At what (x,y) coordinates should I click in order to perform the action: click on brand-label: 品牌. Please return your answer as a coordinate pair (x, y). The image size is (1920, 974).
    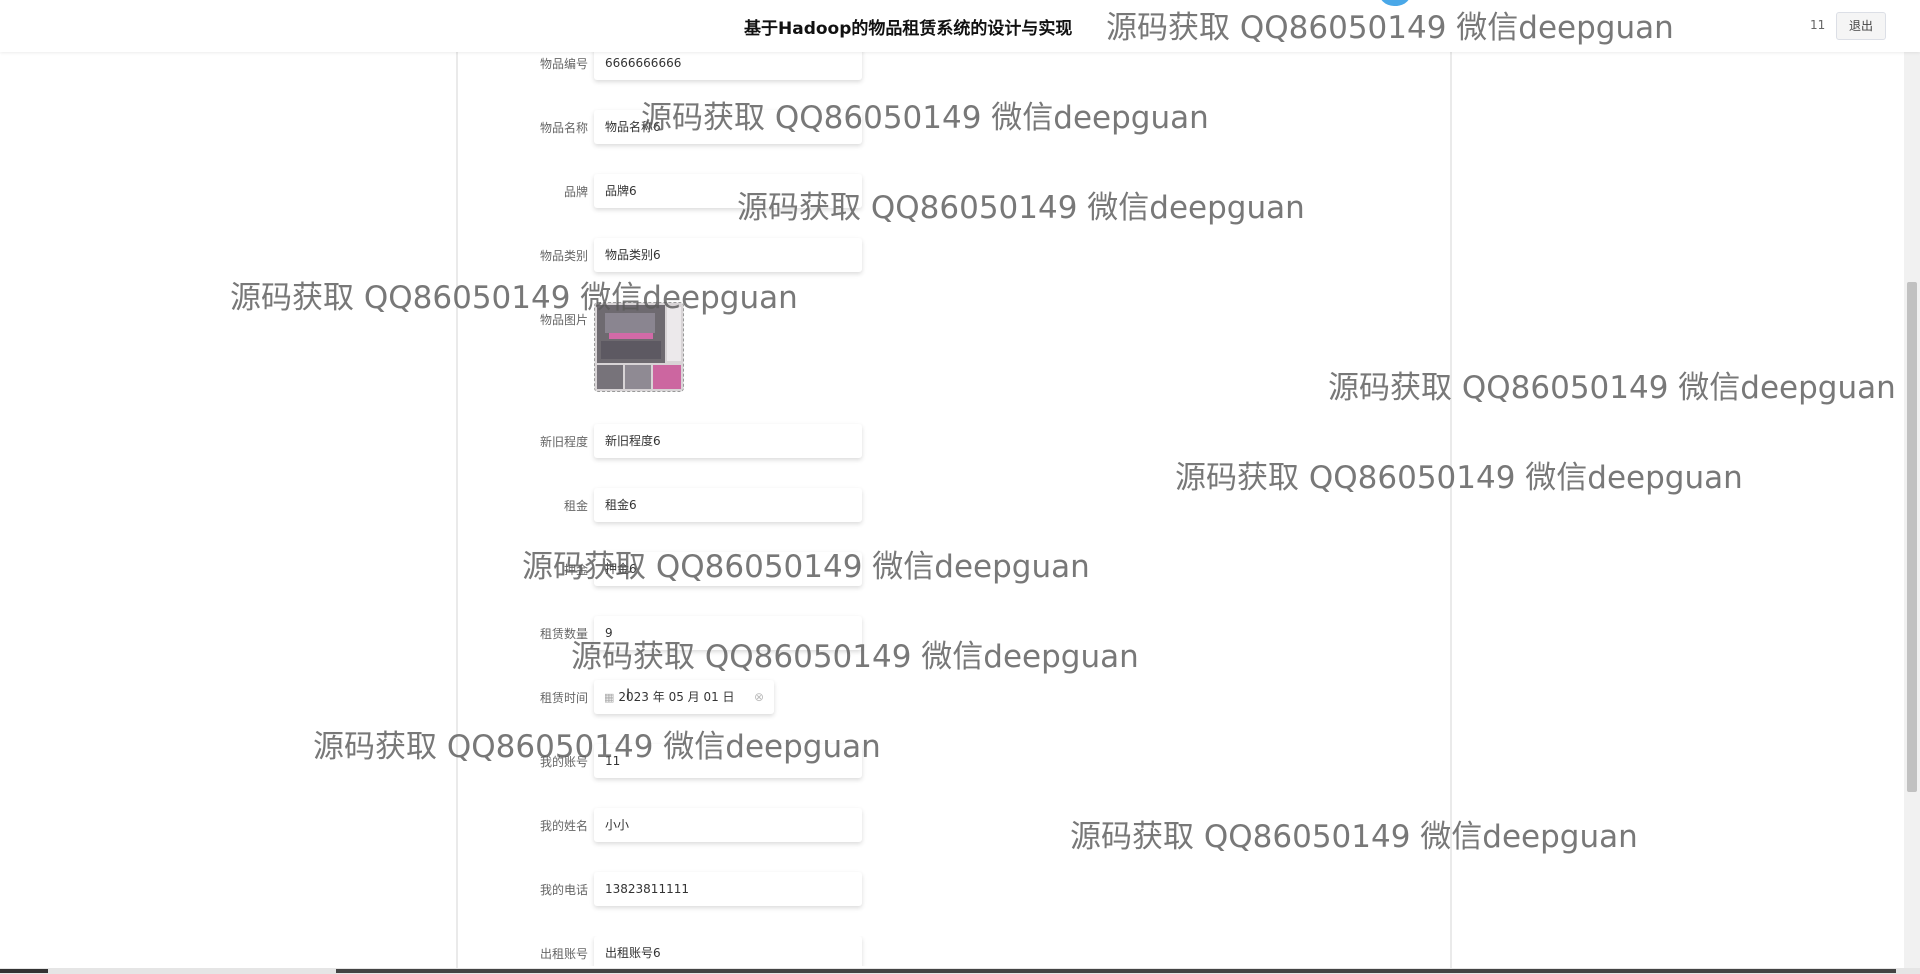
    Looking at the image, I should click on (575, 192).